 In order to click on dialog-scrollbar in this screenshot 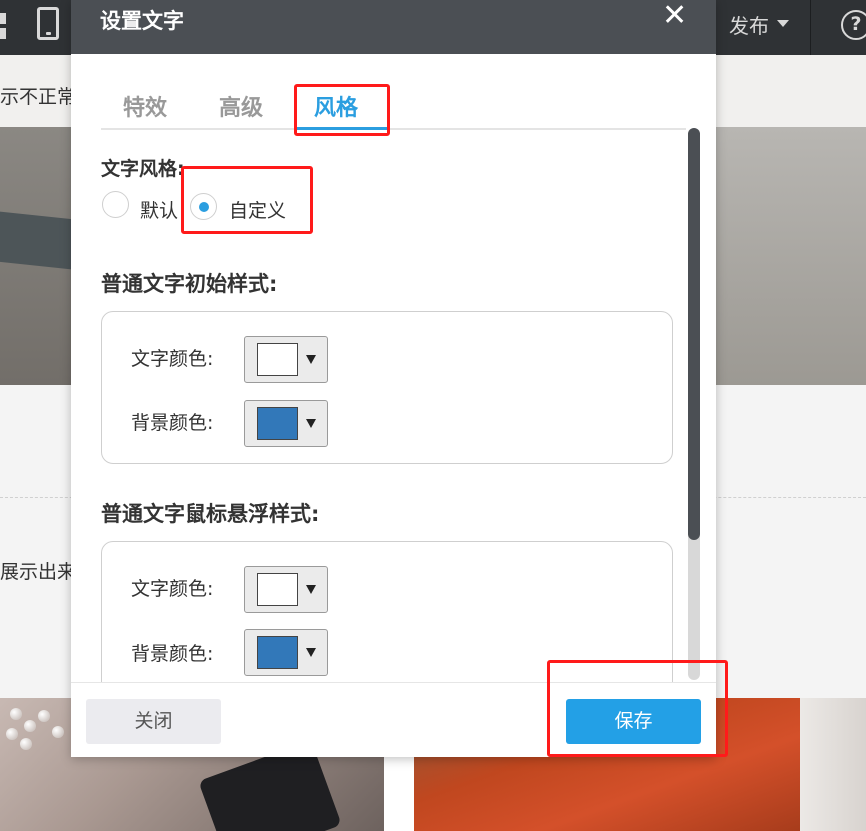, I will do `click(694, 404)`.